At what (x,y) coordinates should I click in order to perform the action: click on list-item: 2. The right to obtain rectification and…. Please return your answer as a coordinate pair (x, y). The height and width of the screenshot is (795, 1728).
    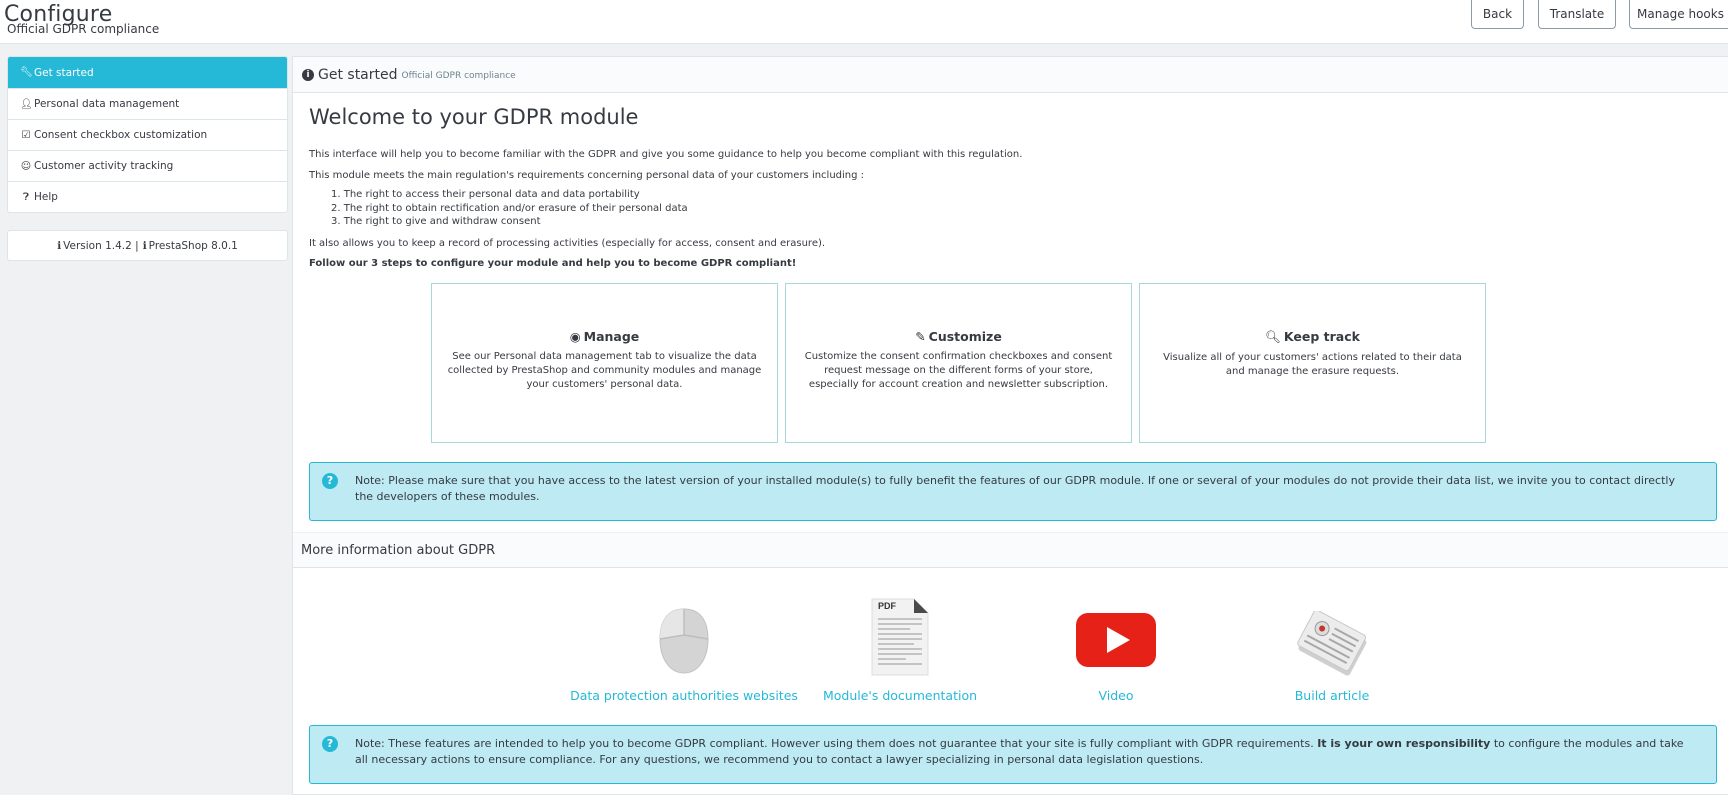
    Looking at the image, I should click on (509, 208).